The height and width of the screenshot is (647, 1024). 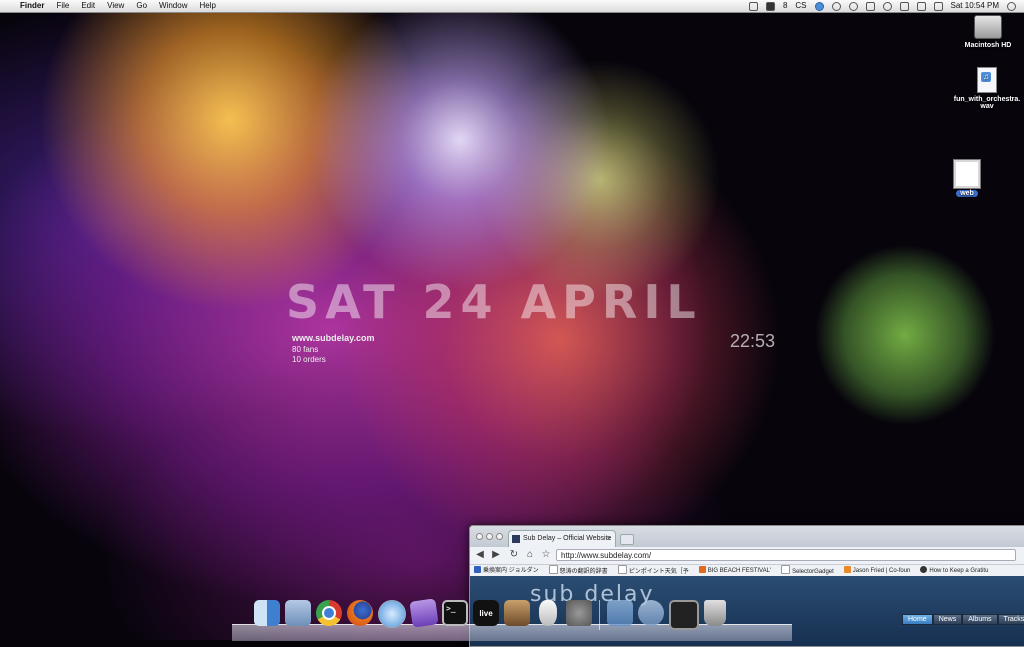 I want to click on terminal-icon: >_, so click(x=455, y=613).